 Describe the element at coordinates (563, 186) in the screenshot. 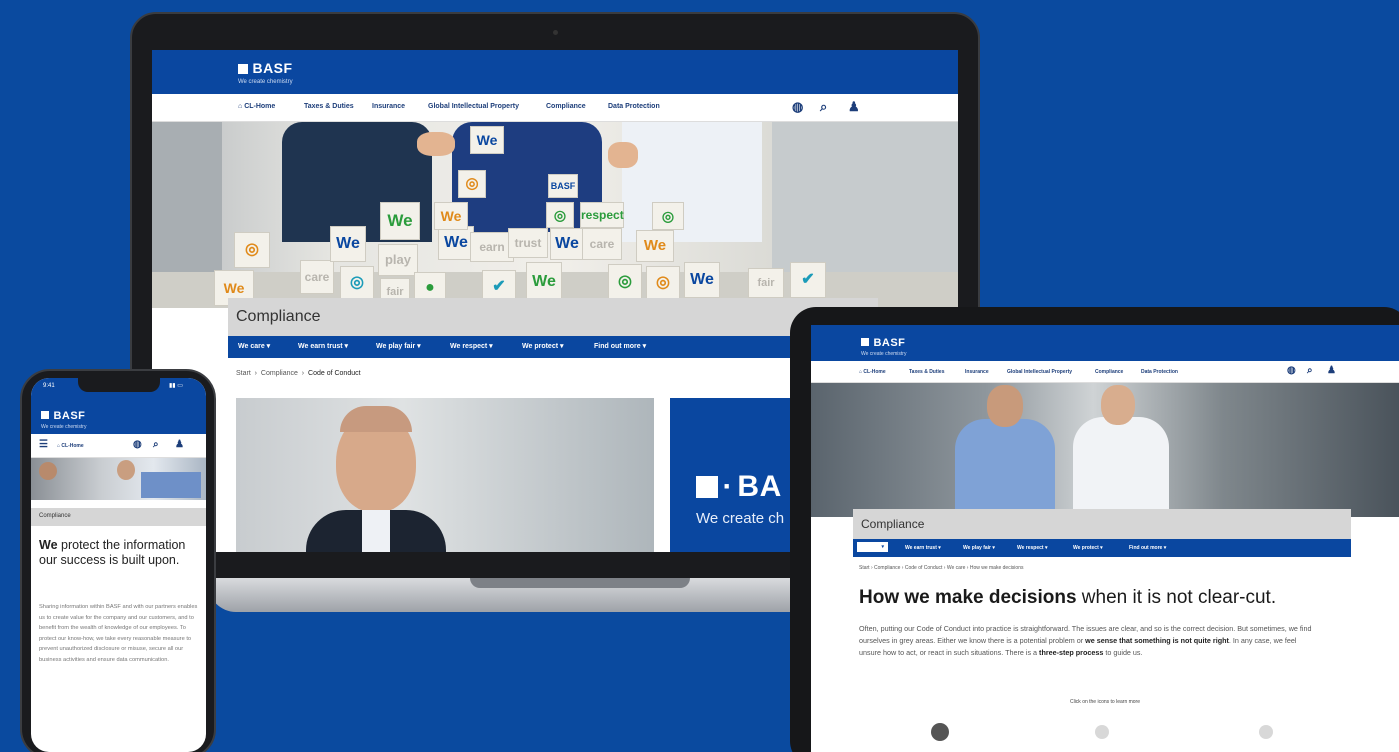

I see `cube: BASF` at that location.